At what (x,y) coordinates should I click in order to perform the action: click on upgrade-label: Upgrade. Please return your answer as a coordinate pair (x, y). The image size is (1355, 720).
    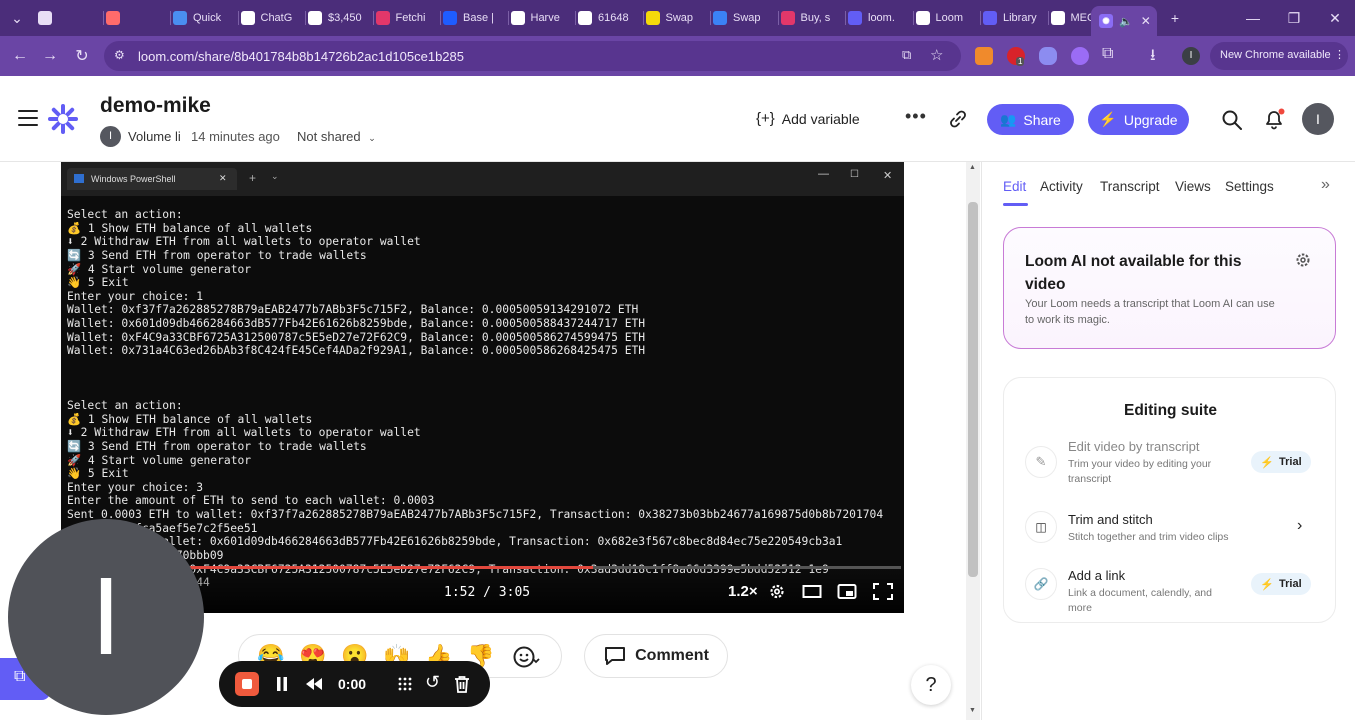
    Looking at the image, I should click on (1150, 119).